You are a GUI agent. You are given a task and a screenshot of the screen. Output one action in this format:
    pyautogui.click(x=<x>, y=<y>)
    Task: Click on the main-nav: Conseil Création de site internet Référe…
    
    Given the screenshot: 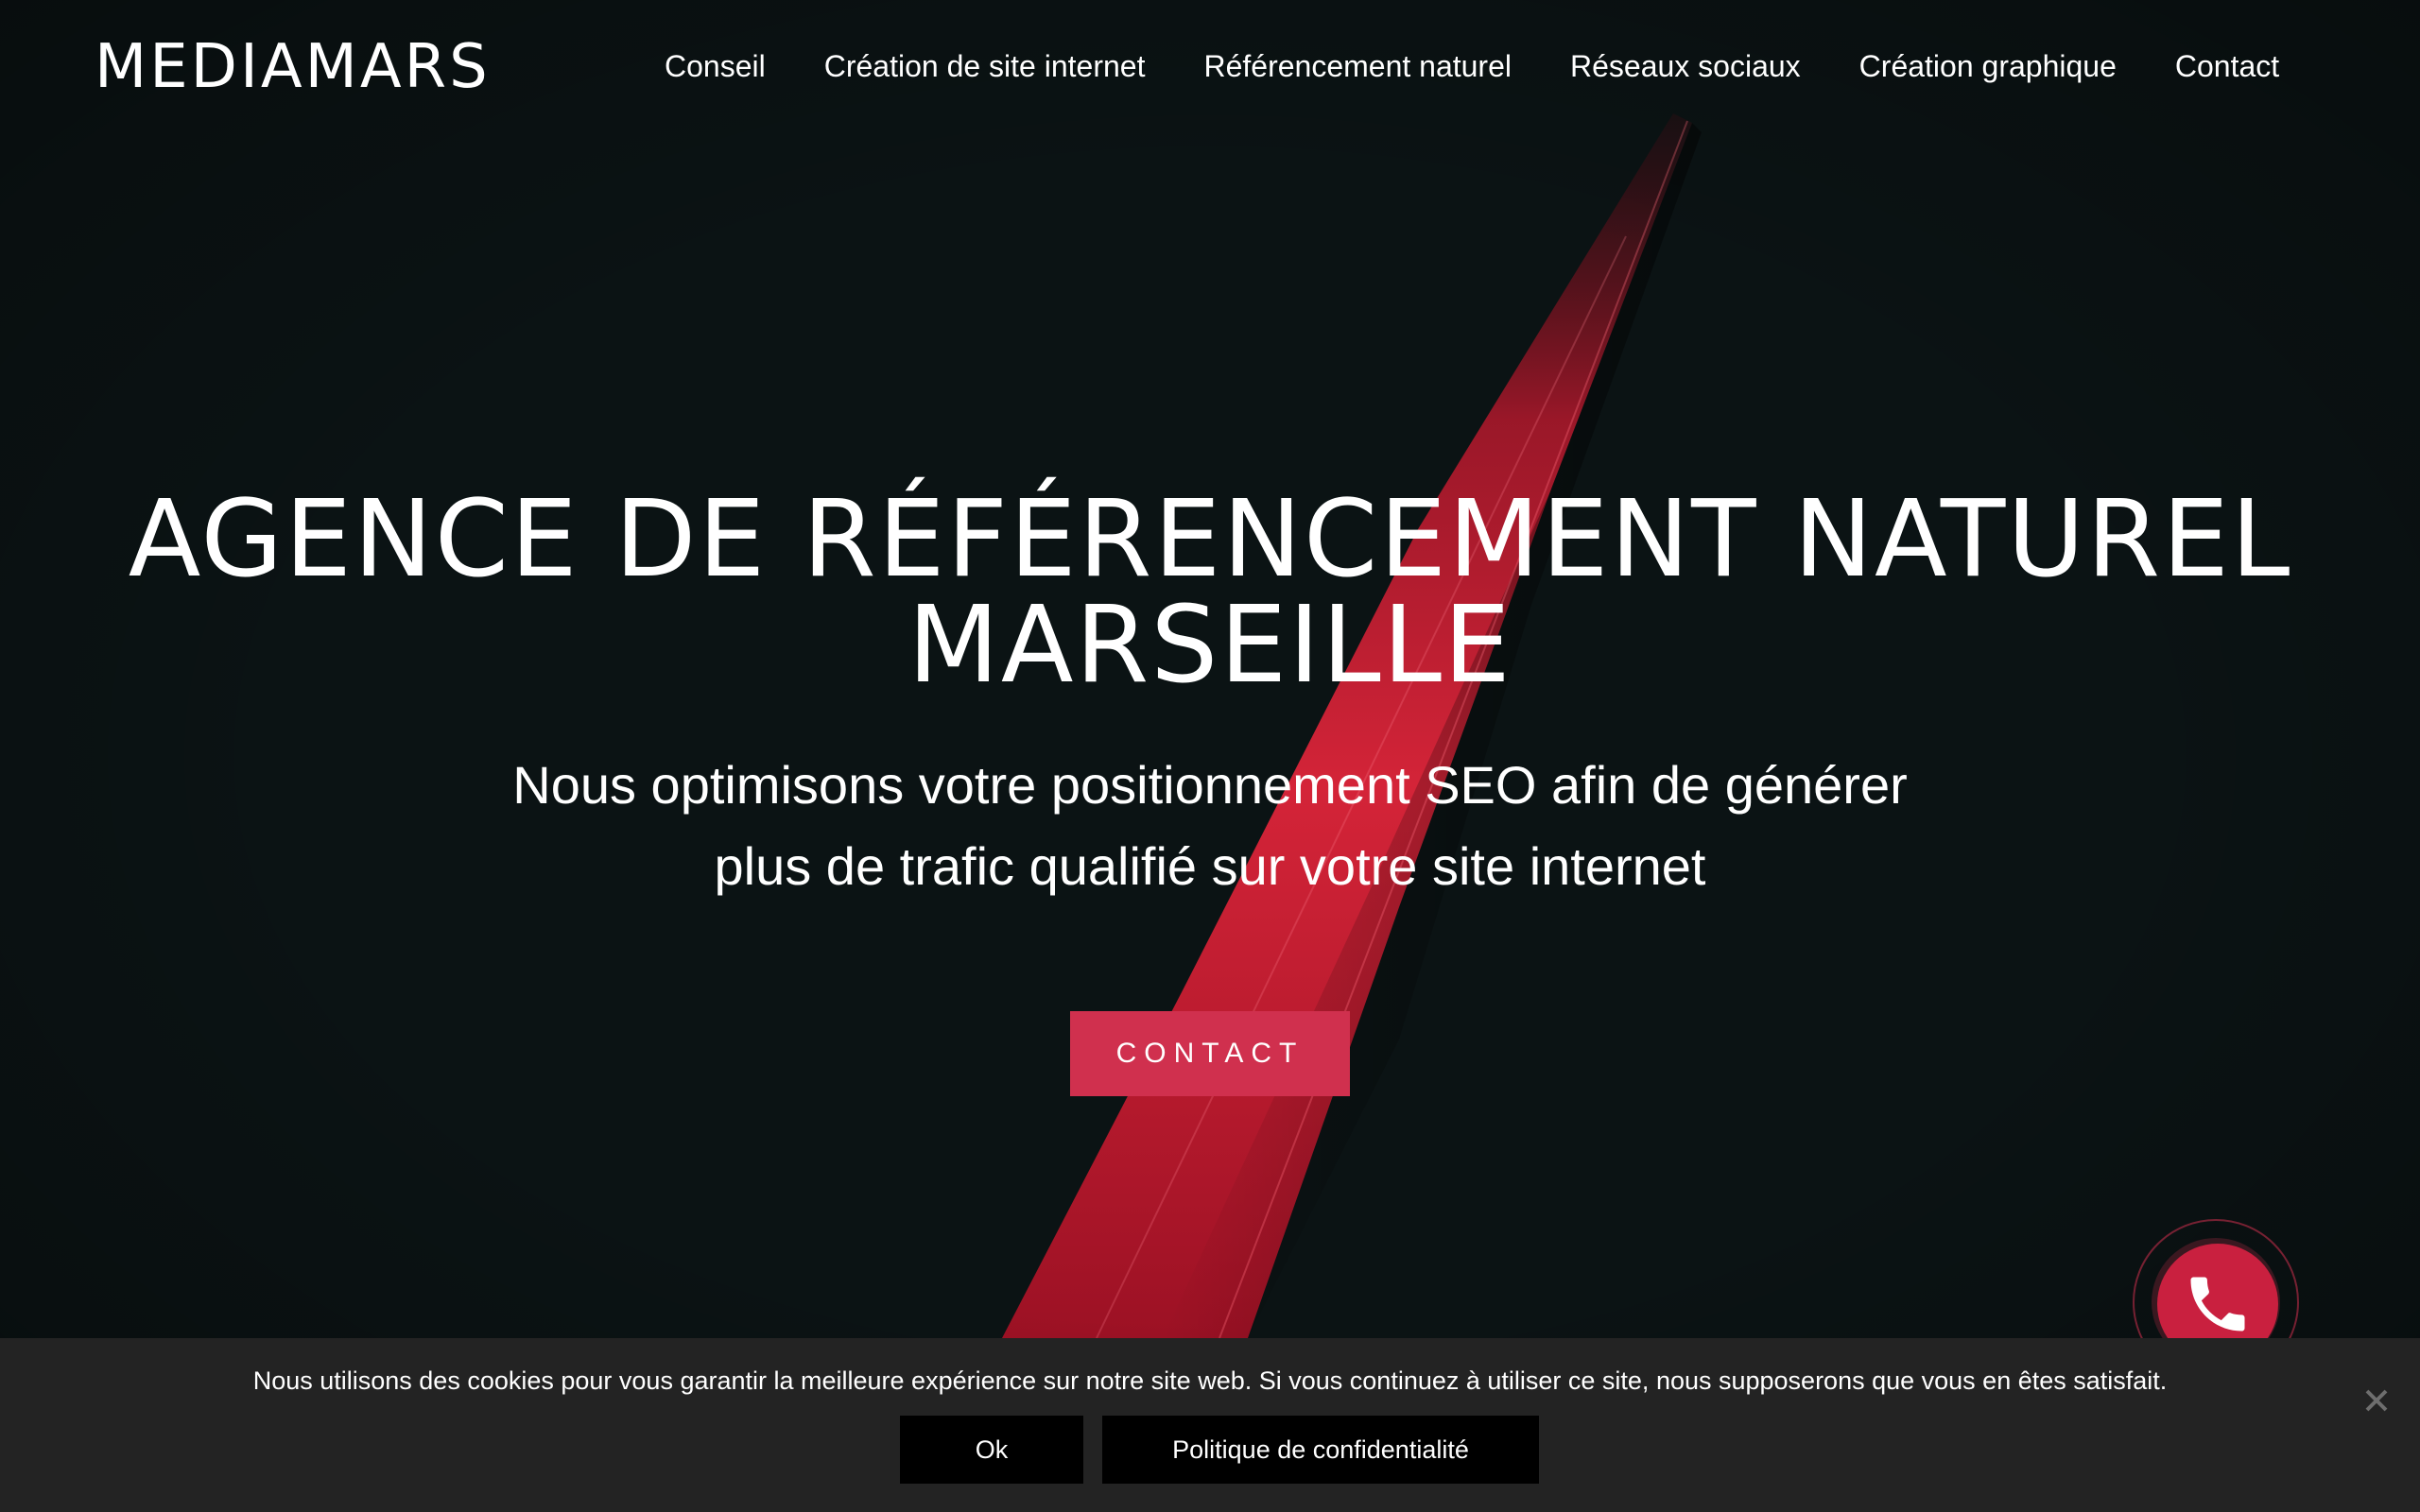 What is the action you would take?
    pyautogui.click(x=1472, y=66)
    